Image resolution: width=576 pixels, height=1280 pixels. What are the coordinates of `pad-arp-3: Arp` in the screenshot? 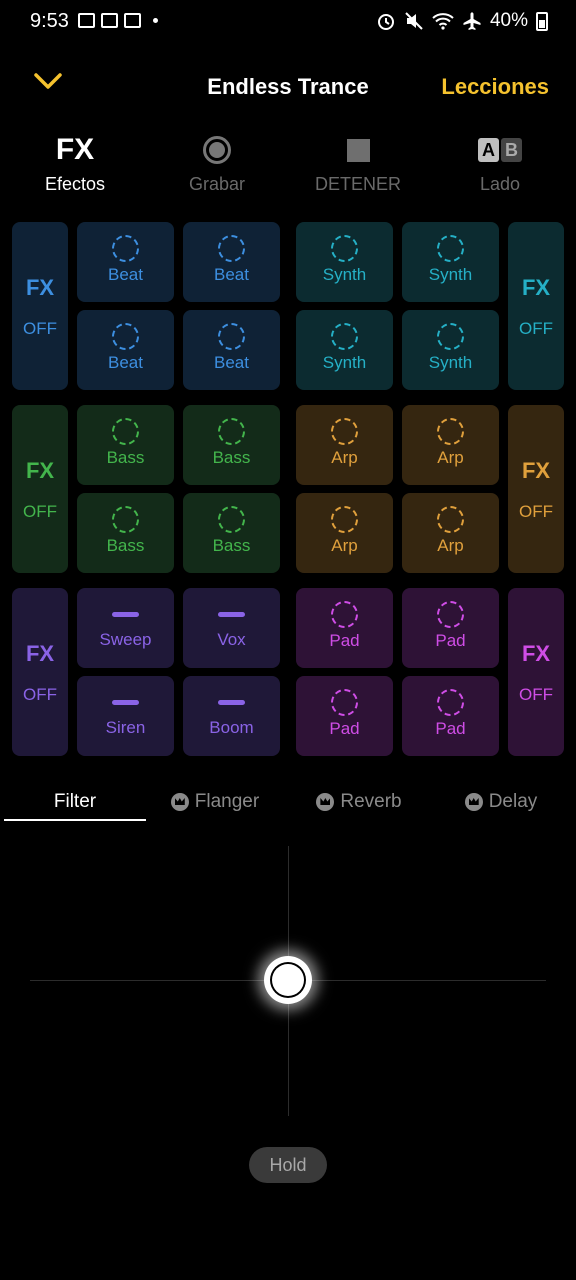 It's located at (344, 533).